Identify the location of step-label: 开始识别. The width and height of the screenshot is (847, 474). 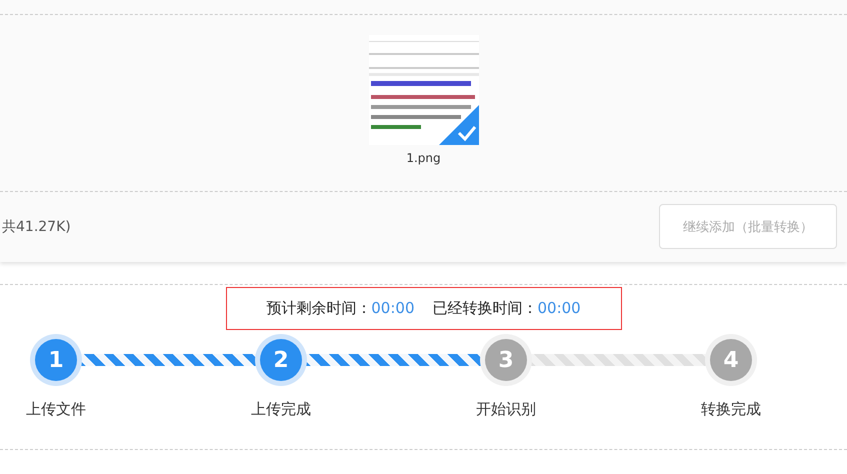
(506, 409).